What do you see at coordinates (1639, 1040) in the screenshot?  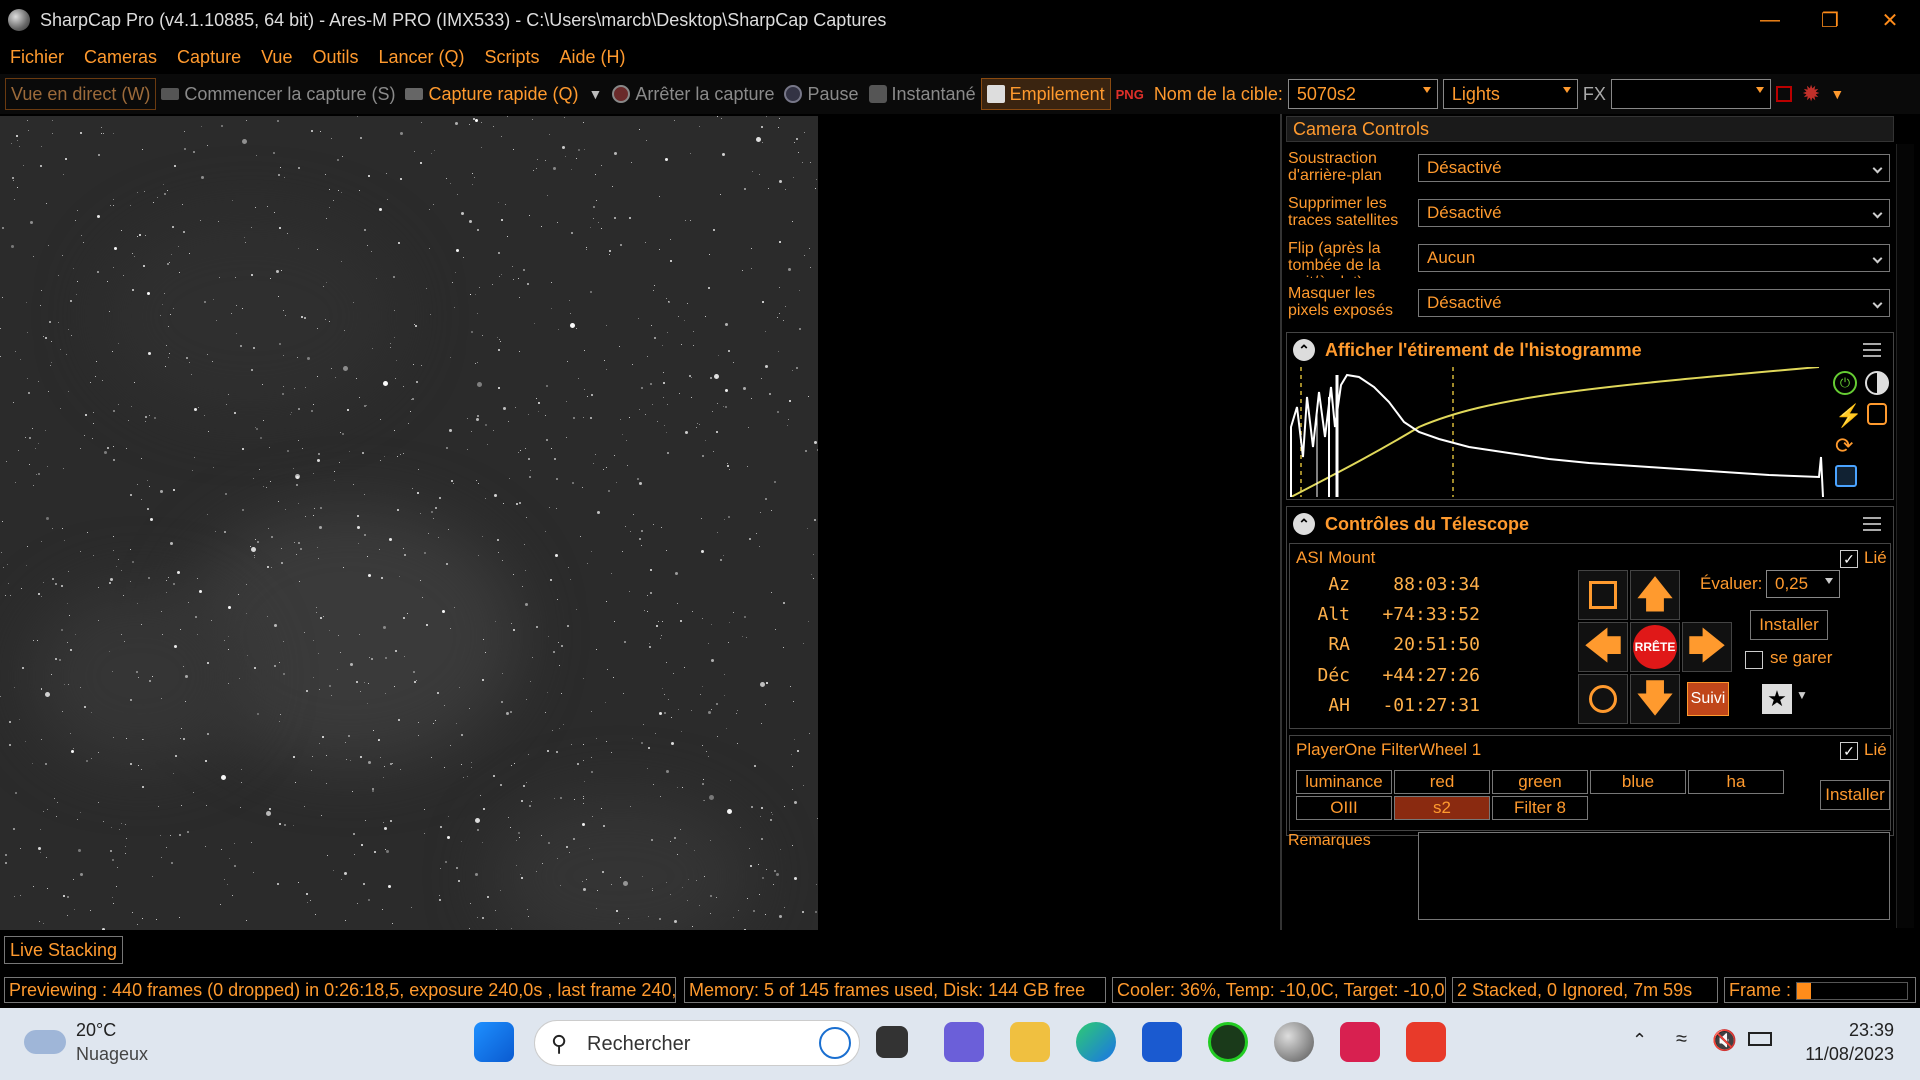 I see `chevron-up-icon: ⌃` at bounding box center [1639, 1040].